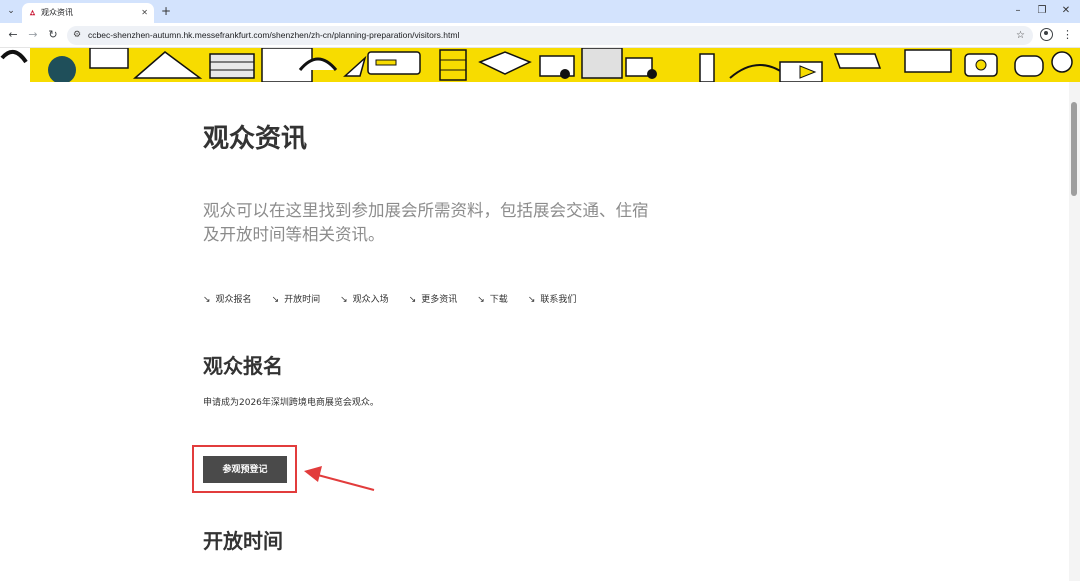 The image size is (1080, 581). What do you see at coordinates (426, 222) in the screenshot?
I see `intro-text: 观众可以在这里找到参加展会所需资料，包括展会交通、住宿及开放时间等相关资讯。` at bounding box center [426, 222].